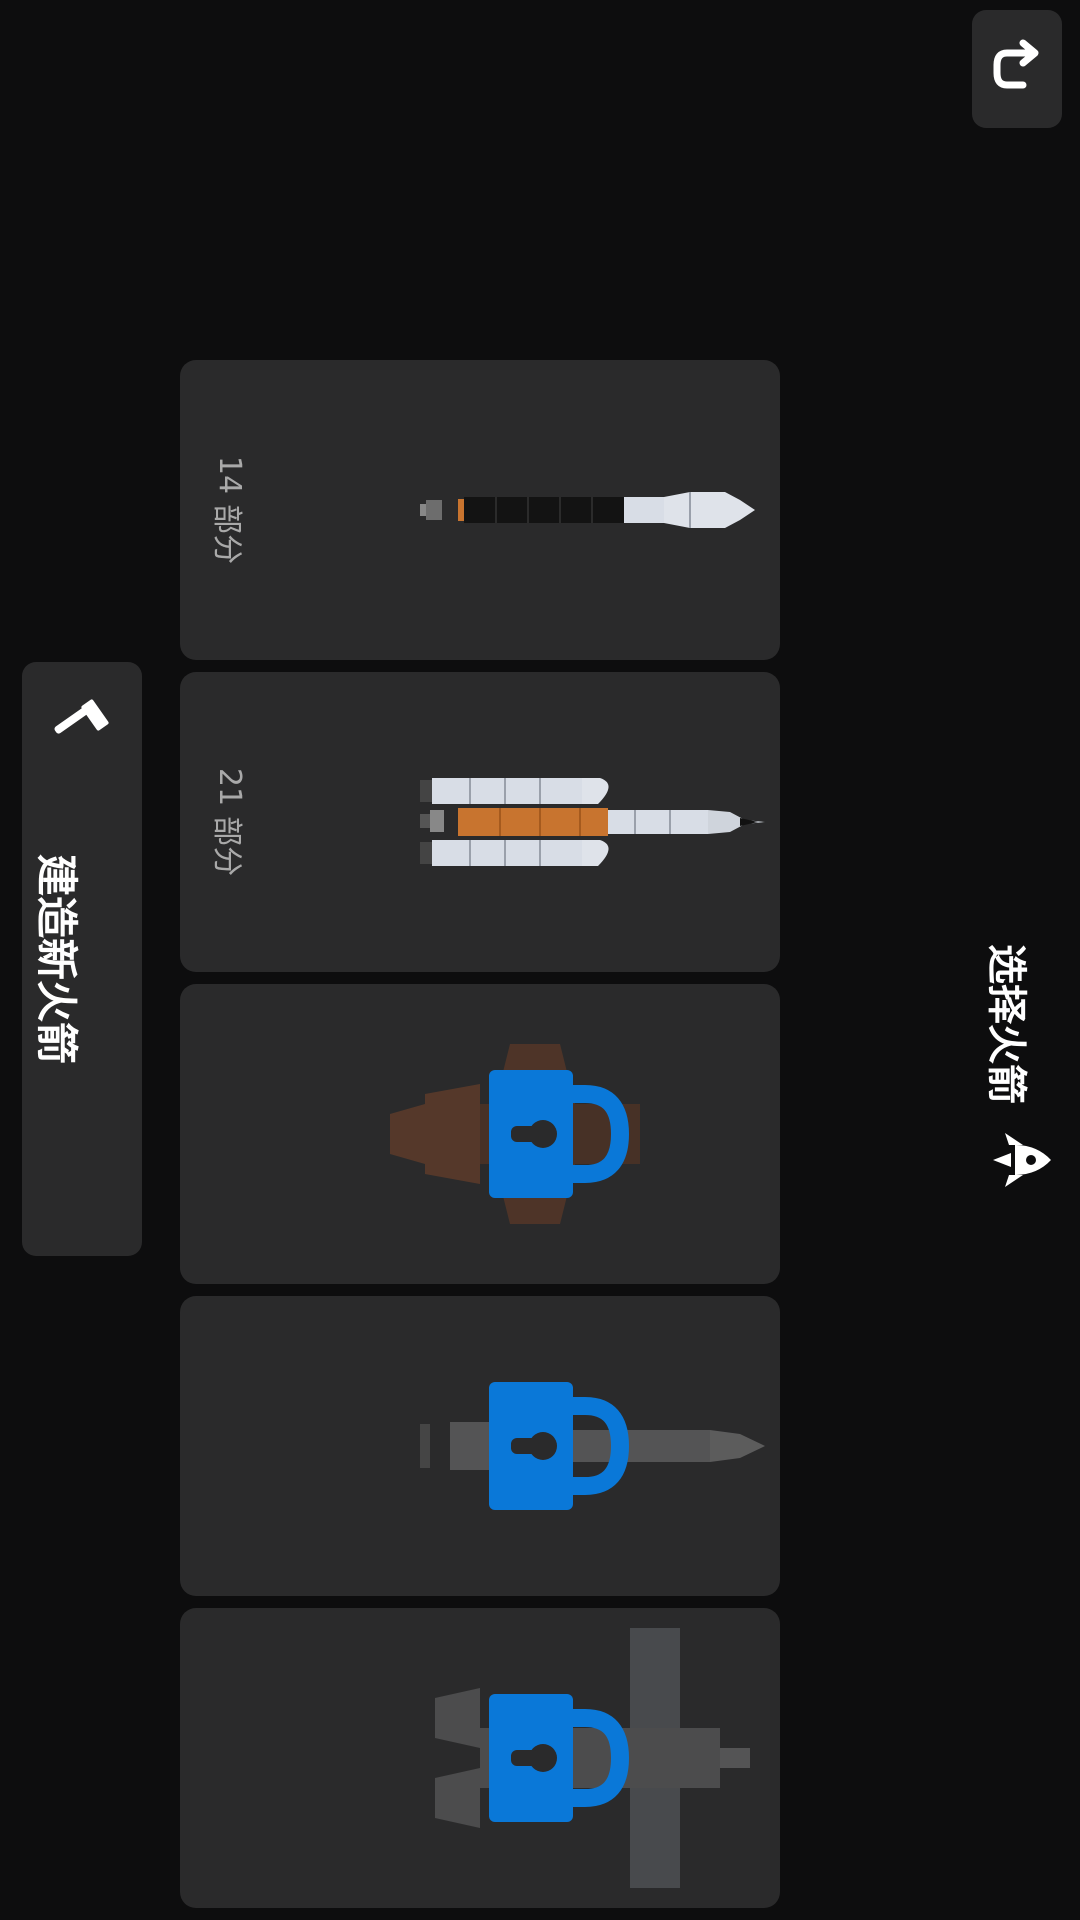 The image size is (1080, 1920). What do you see at coordinates (57, 958) in the screenshot?
I see `build-button-label: 建造新火箭` at bounding box center [57, 958].